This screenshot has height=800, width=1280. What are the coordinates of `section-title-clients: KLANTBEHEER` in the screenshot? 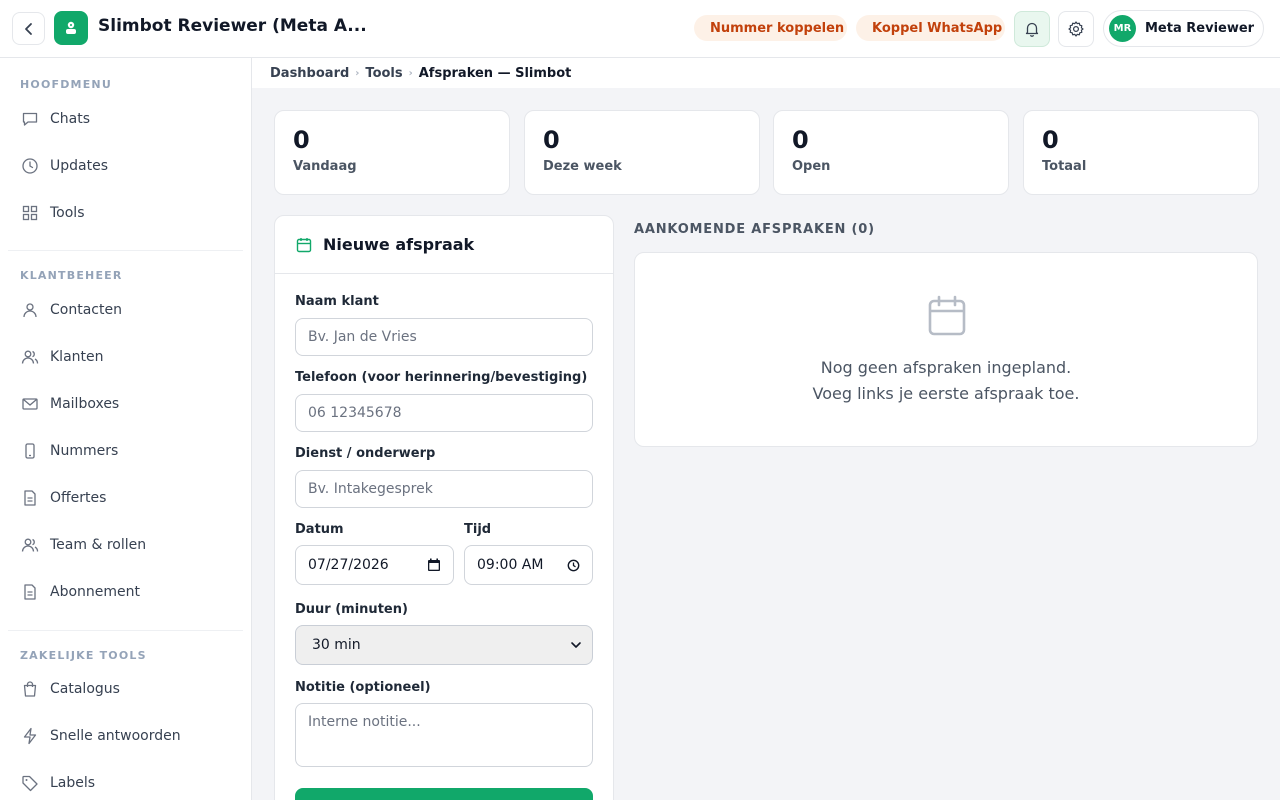 It's located at (71, 275).